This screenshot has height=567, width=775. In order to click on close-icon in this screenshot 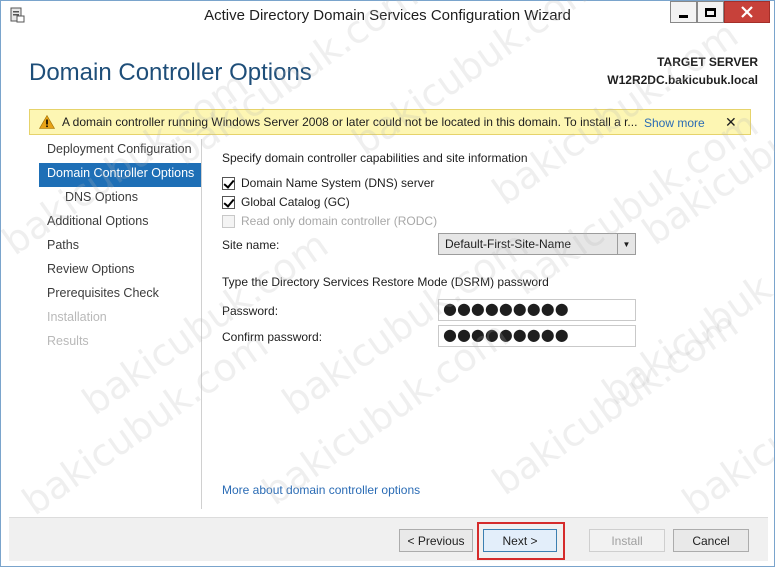, I will do `click(747, 12)`.